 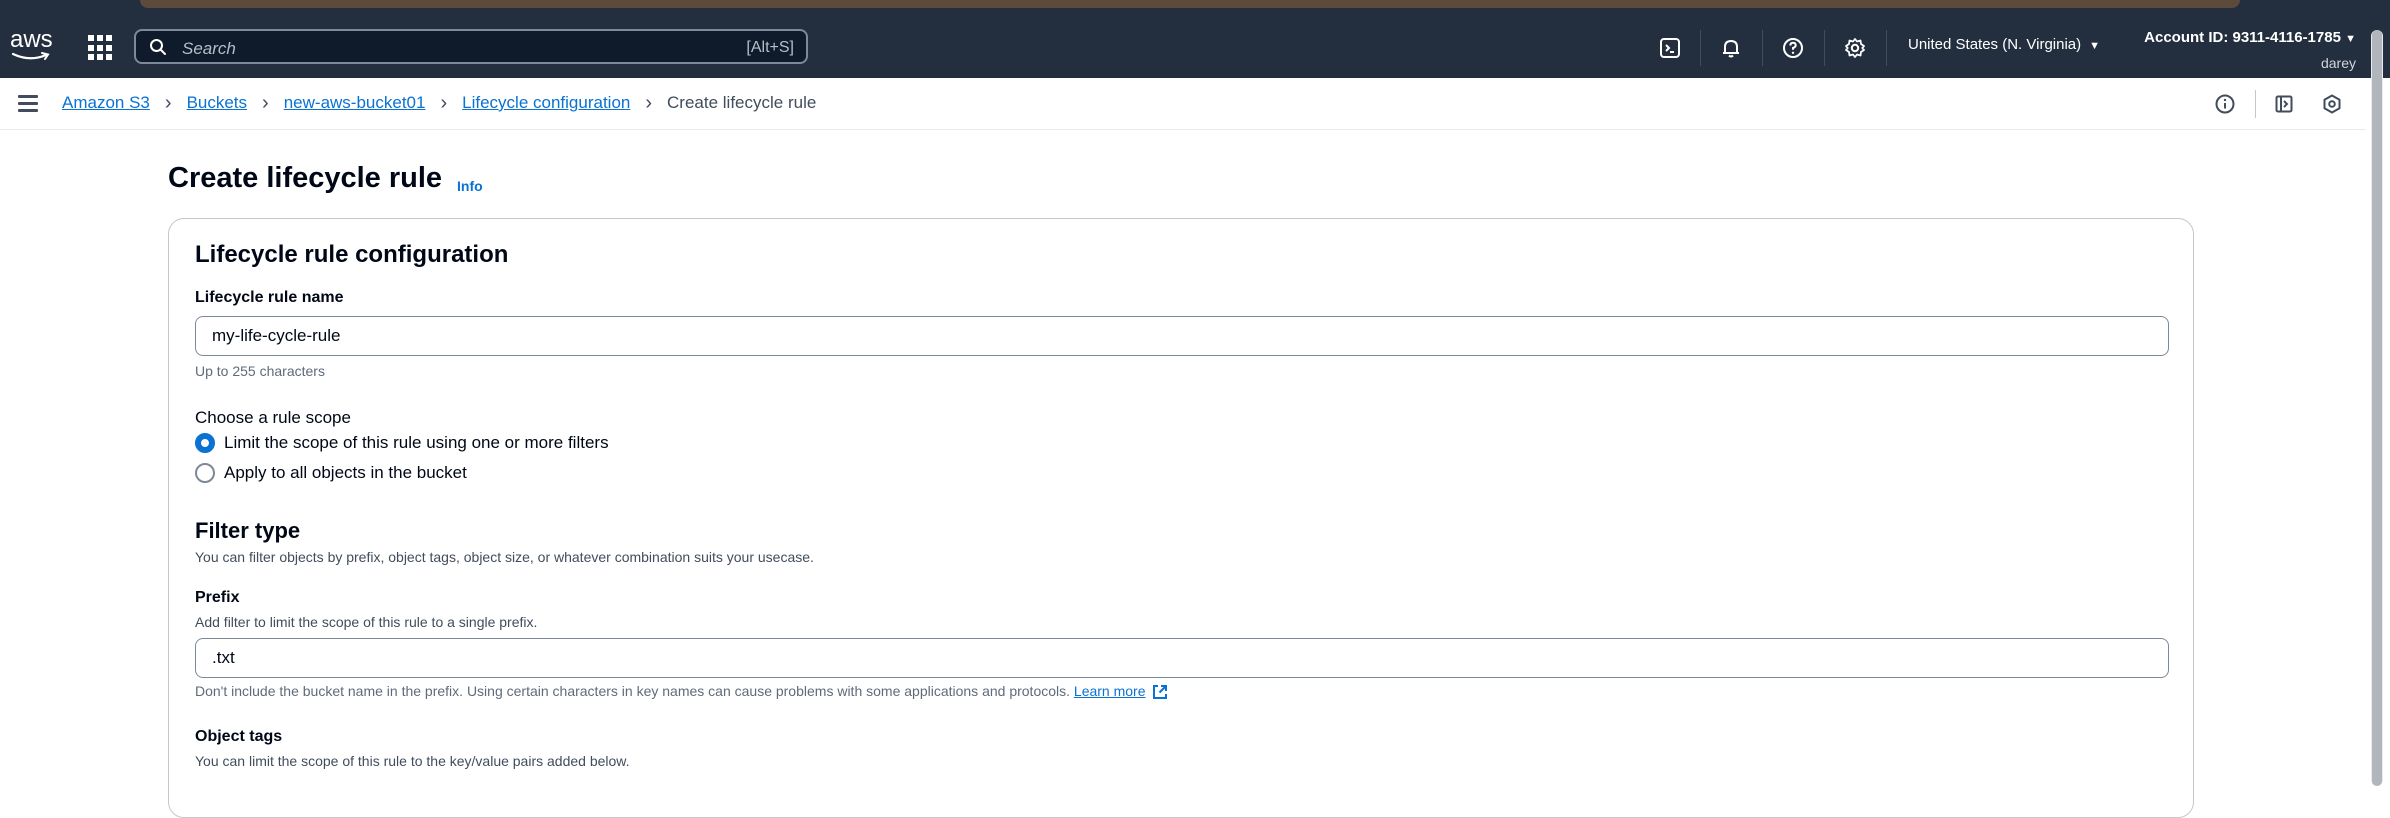 I want to click on prefix-label: Prefix, so click(x=217, y=597).